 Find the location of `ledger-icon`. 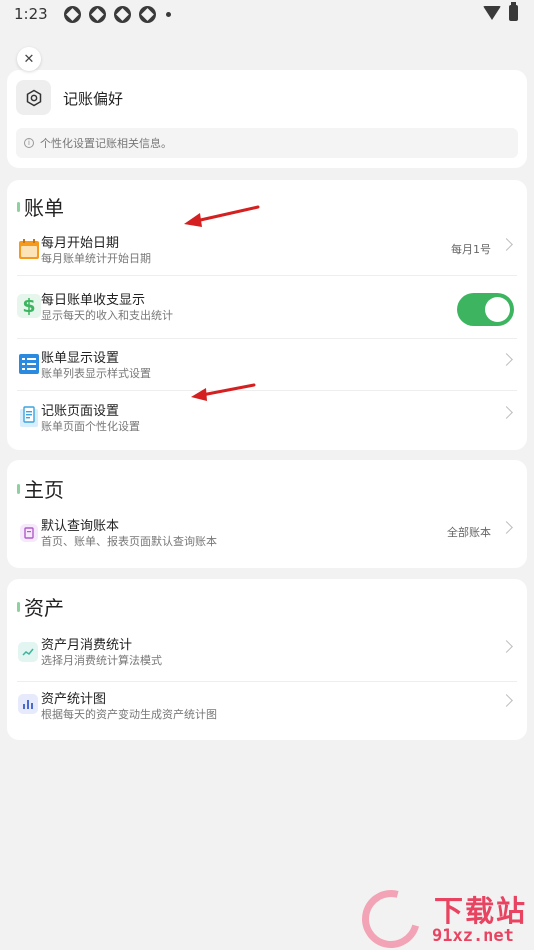

ledger-icon is located at coordinates (29, 533).